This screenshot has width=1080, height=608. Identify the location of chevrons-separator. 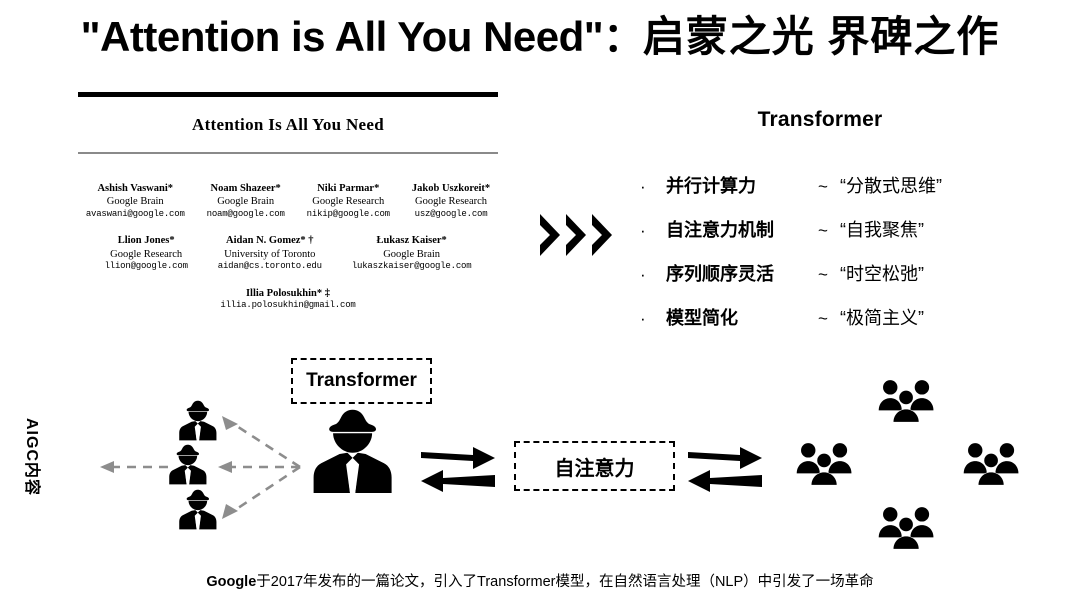
(576, 235).